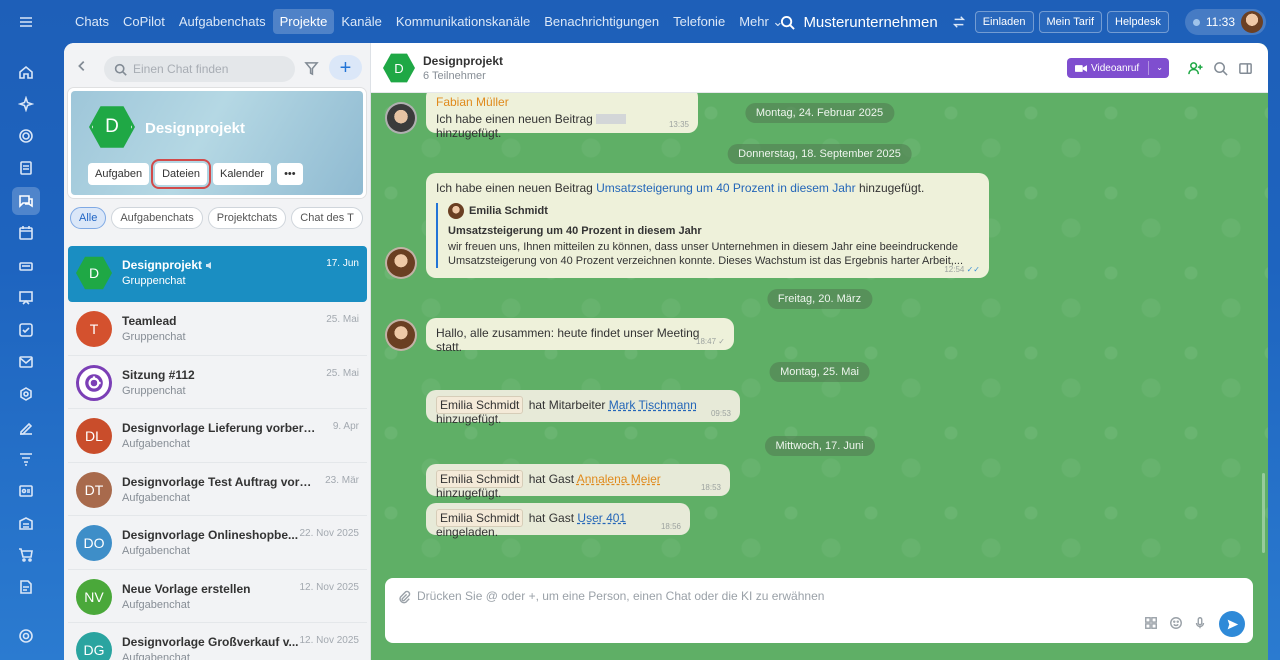 Image resolution: width=1280 pixels, height=660 pixels. Describe the element at coordinates (26, 330) in the screenshot. I see `tasks-icon` at that location.